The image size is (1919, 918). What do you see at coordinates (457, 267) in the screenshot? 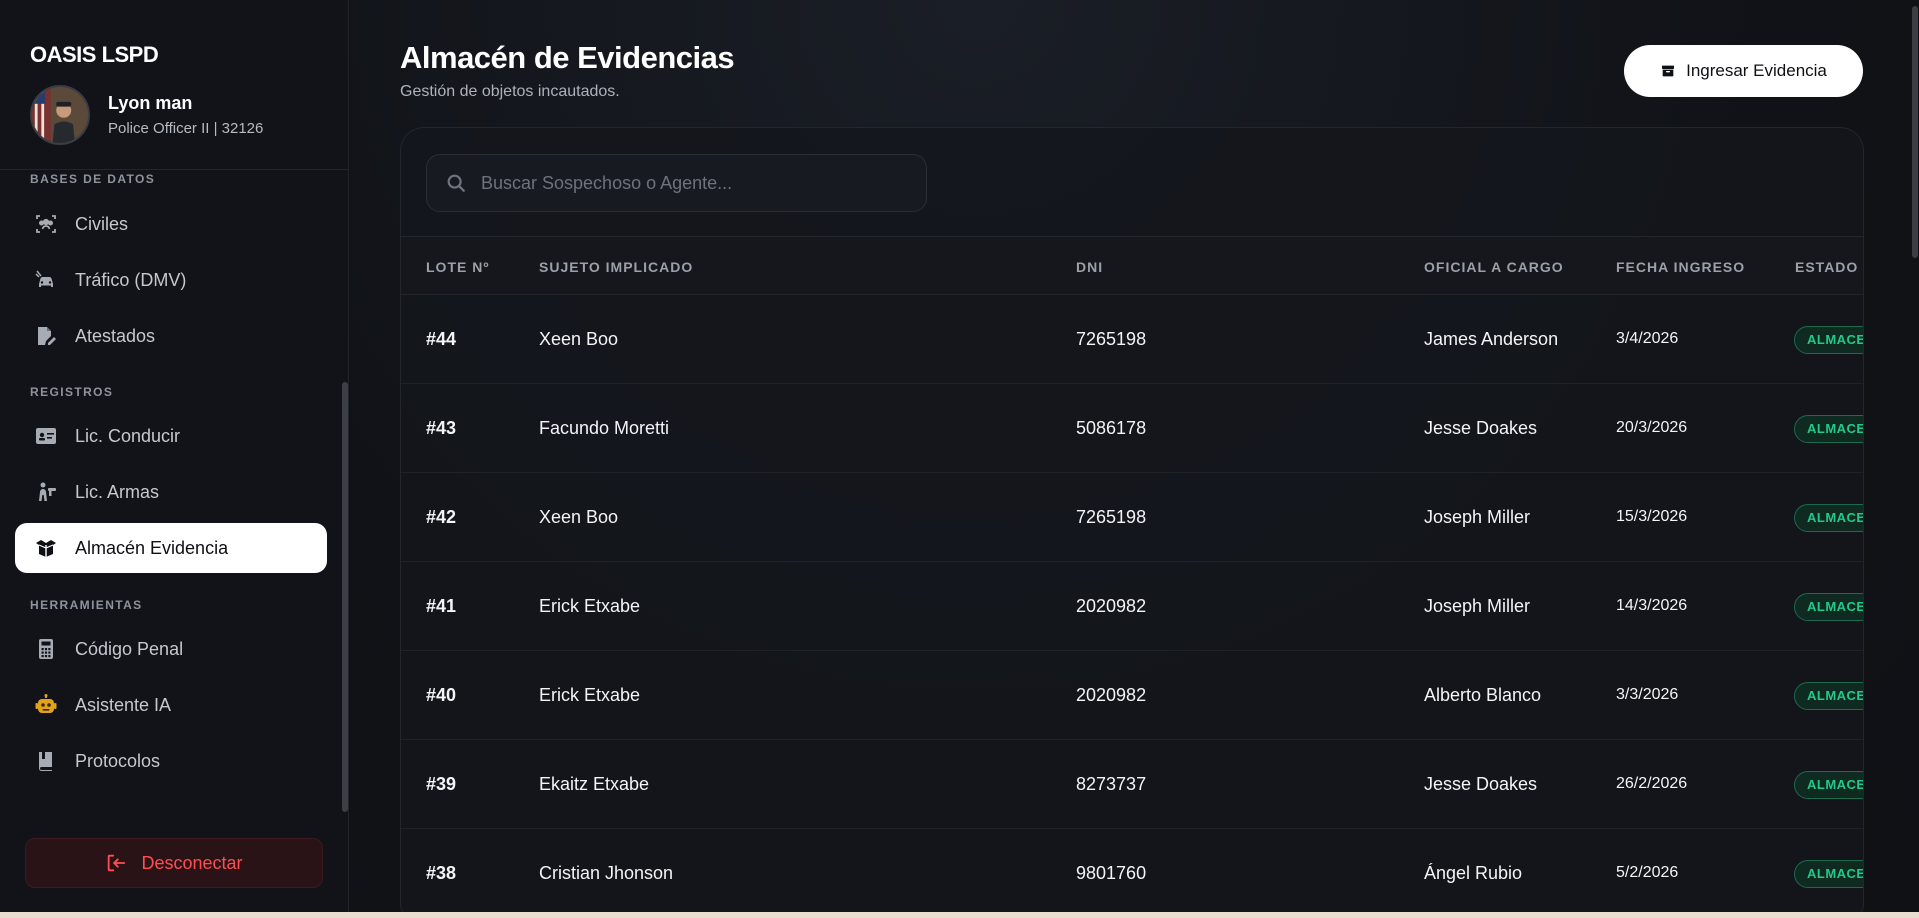
I see `column-header-lote: LOTE Nº` at bounding box center [457, 267].